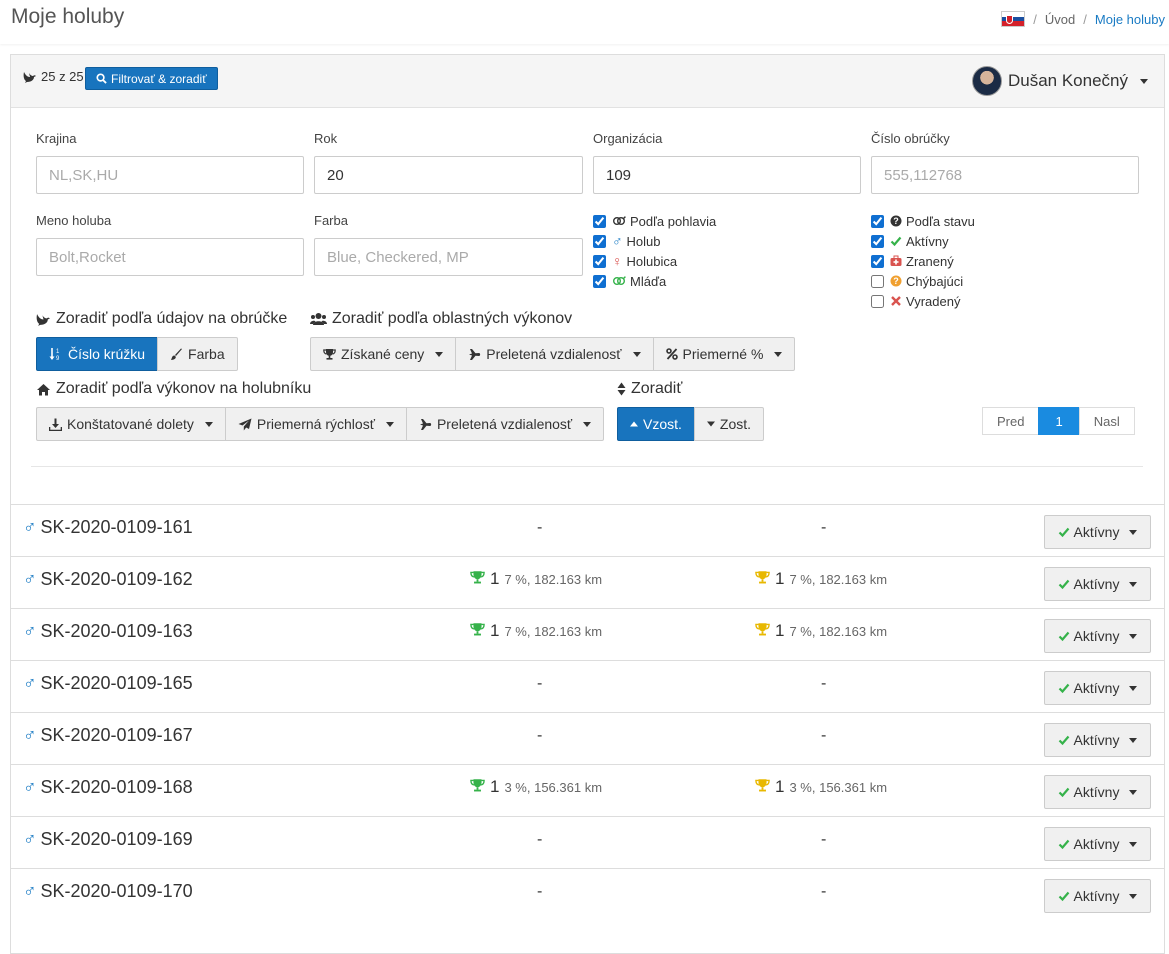 This screenshot has height=954, width=1169. Describe the element at coordinates (117, 891) in the screenshot. I see `ring-number: SK-2020-0109-170` at that location.